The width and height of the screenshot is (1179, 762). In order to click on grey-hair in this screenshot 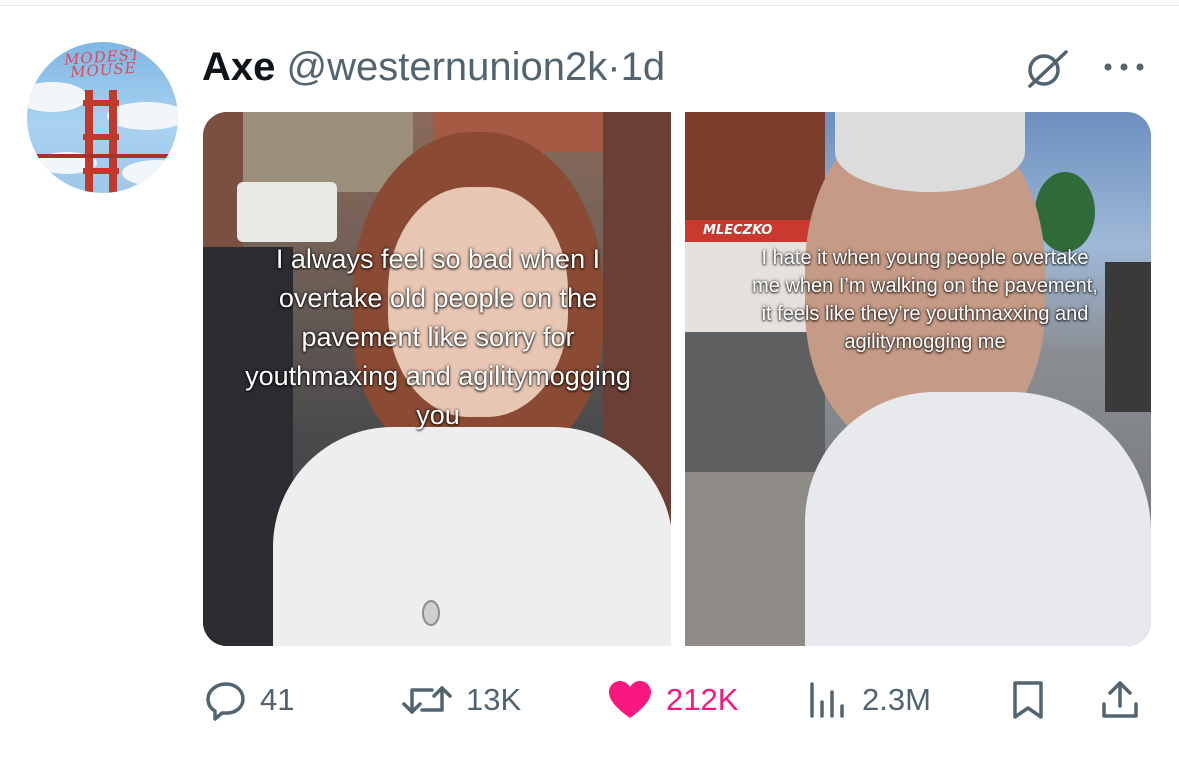, I will do `click(930, 152)`.